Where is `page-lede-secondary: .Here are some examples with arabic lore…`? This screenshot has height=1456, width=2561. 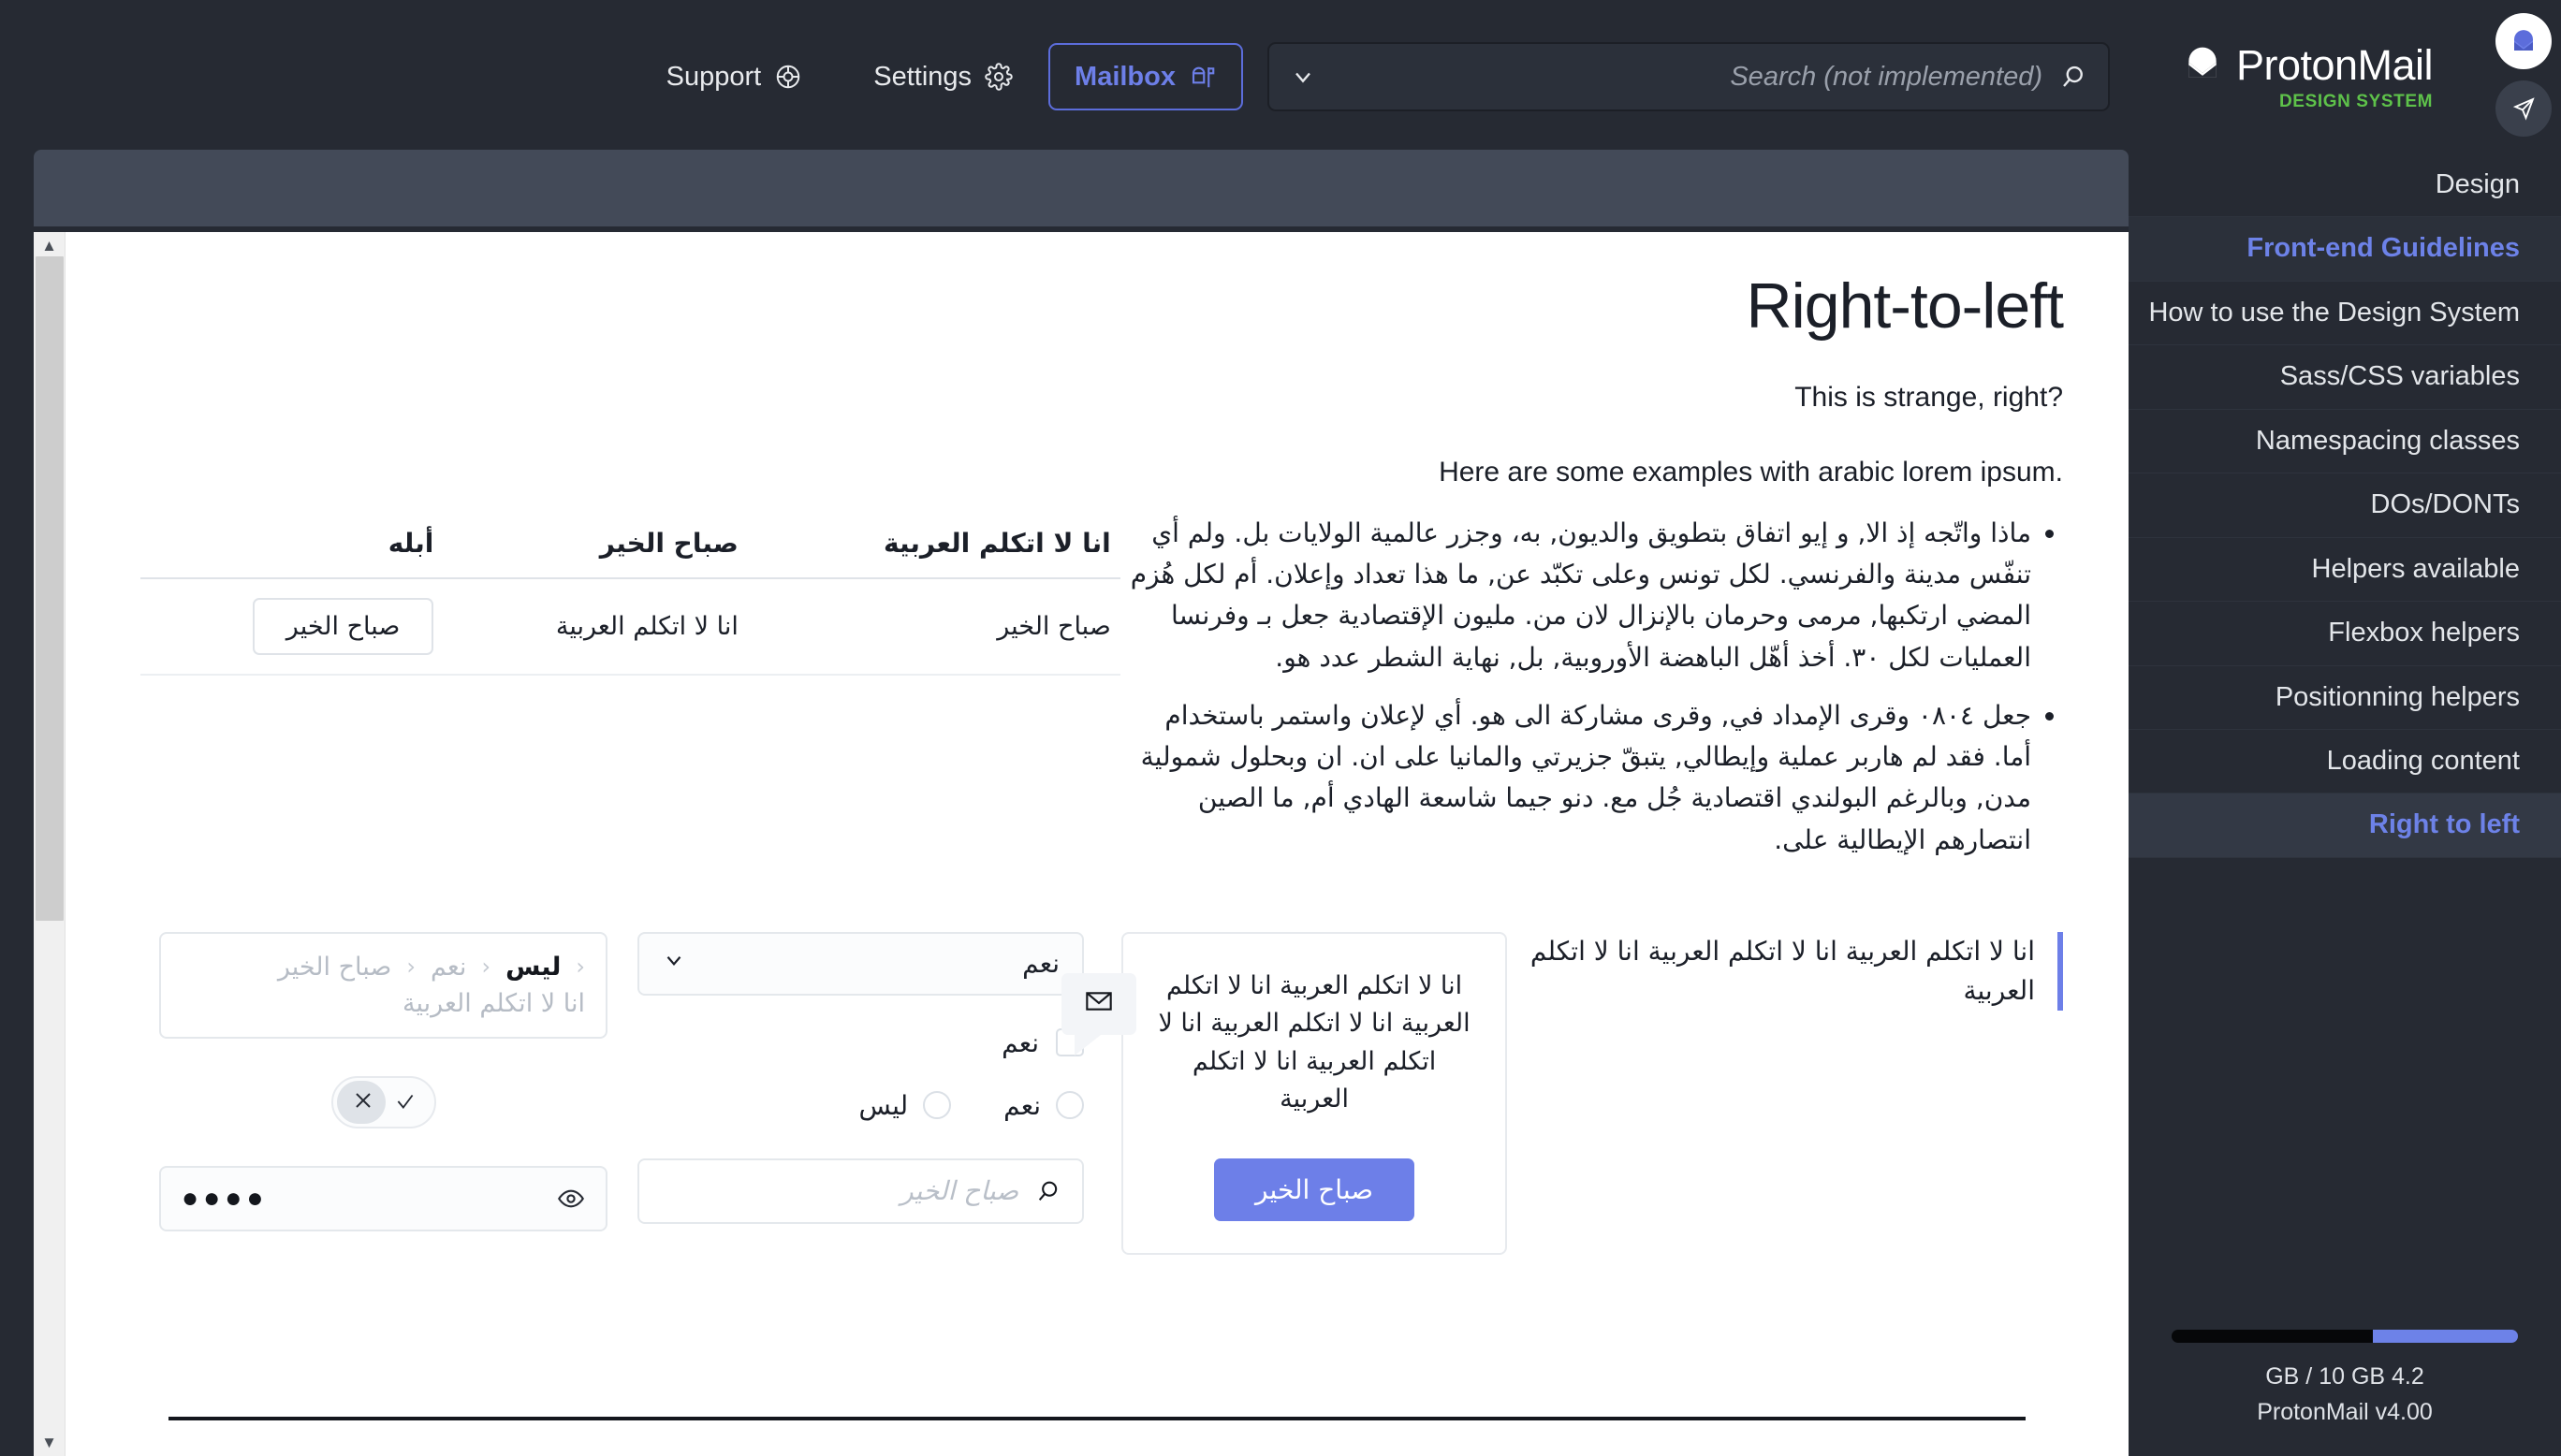
page-lede-secondary: .Here are some examples with arabic lore… is located at coordinates (1751, 473).